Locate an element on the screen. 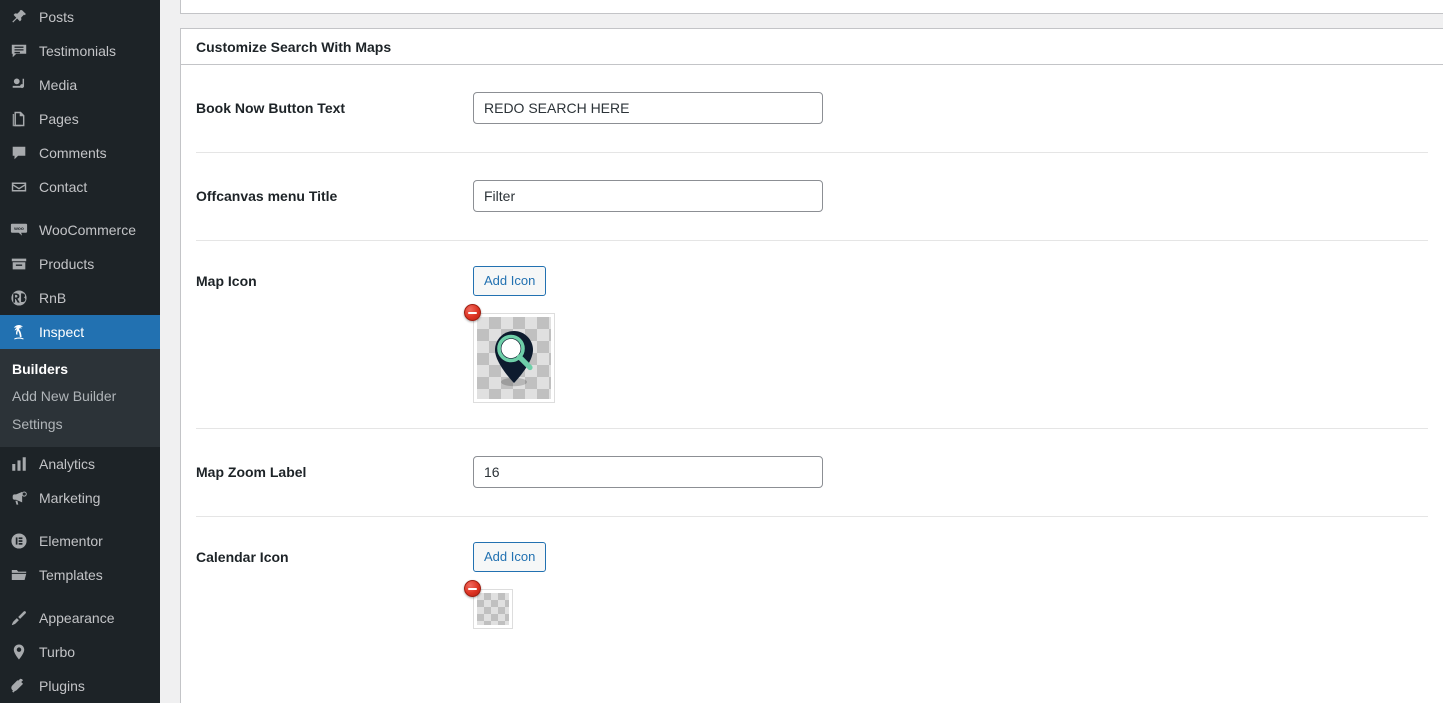 This screenshot has width=1443, height=703. sidebar-item-label: Appearance is located at coordinates (77, 618).